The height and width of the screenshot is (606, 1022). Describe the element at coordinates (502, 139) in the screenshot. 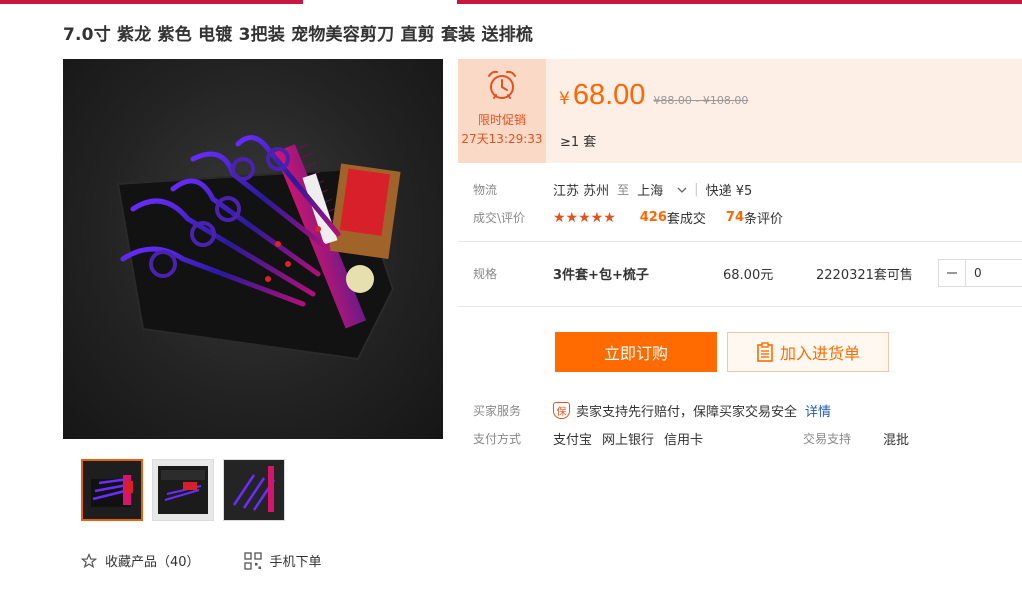

I see `promo-countdown: 27天13:29:33` at that location.